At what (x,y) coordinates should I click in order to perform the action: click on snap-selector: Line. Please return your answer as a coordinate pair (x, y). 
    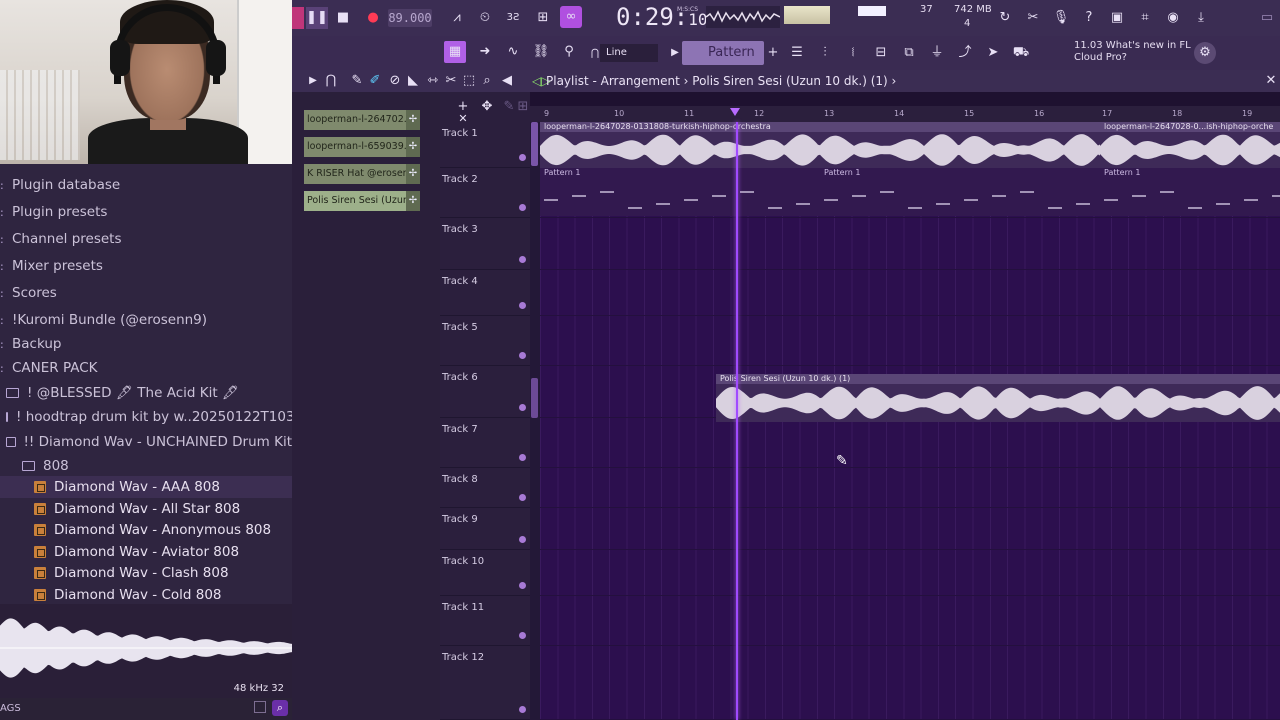
    Looking at the image, I should click on (629, 53).